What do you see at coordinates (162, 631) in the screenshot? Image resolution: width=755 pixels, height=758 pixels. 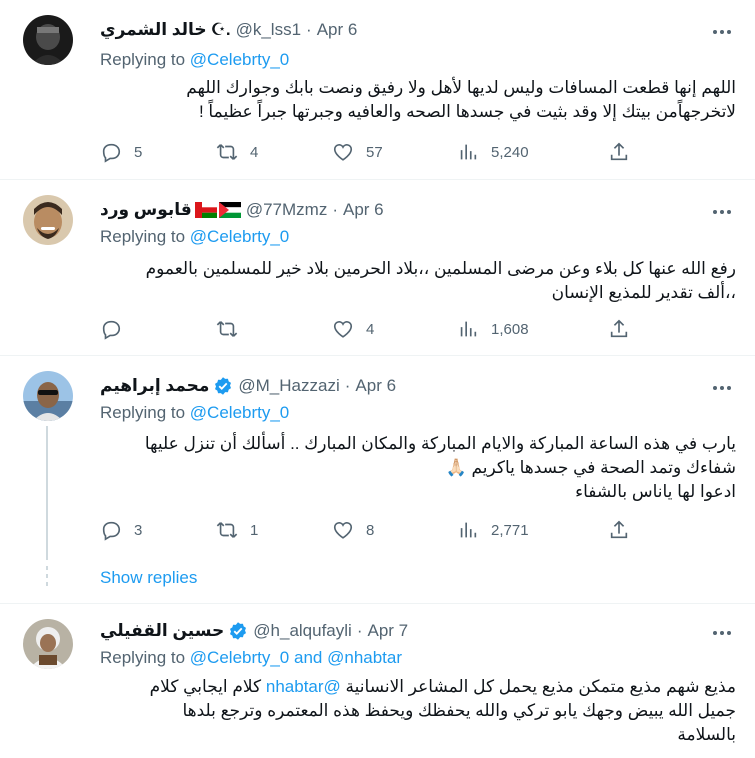 I see `display-name: حسين القفيلي` at bounding box center [162, 631].